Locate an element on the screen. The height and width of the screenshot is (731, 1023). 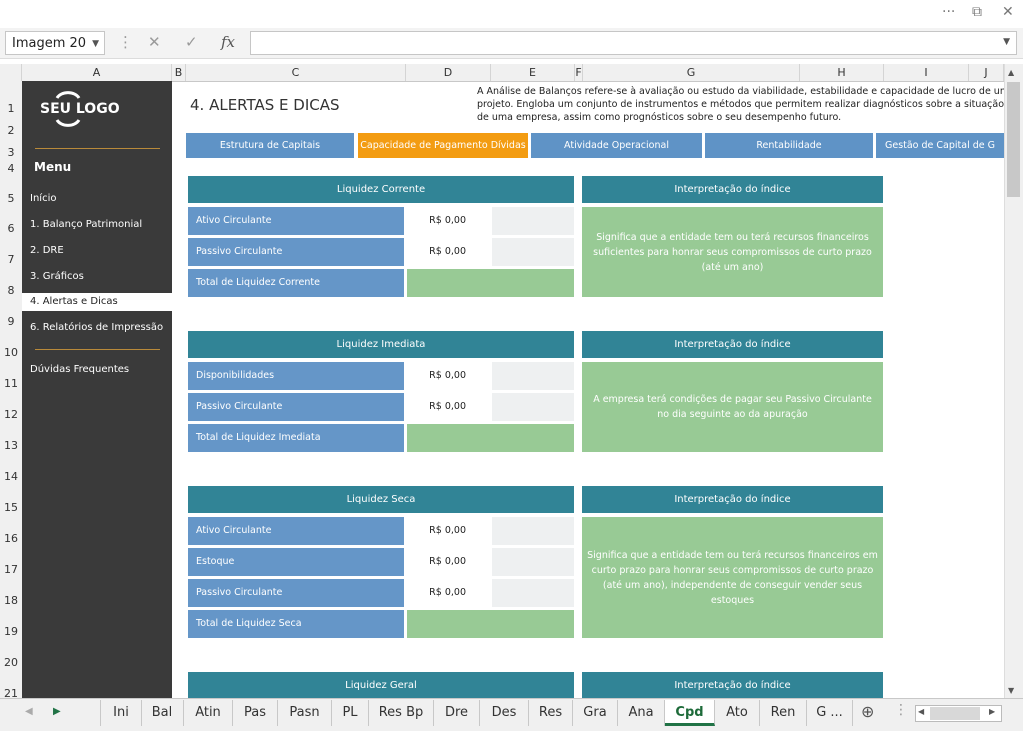
column-header-h: H is located at coordinates (842, 72).